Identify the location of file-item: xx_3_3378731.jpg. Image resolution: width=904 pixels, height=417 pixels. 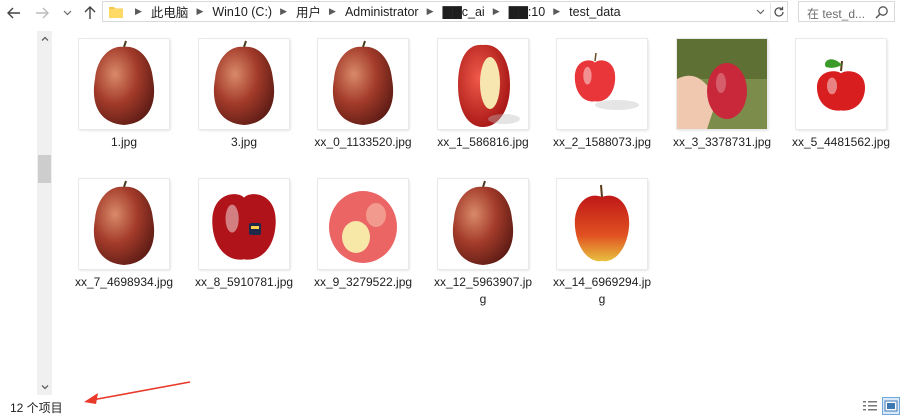
(722, 94).